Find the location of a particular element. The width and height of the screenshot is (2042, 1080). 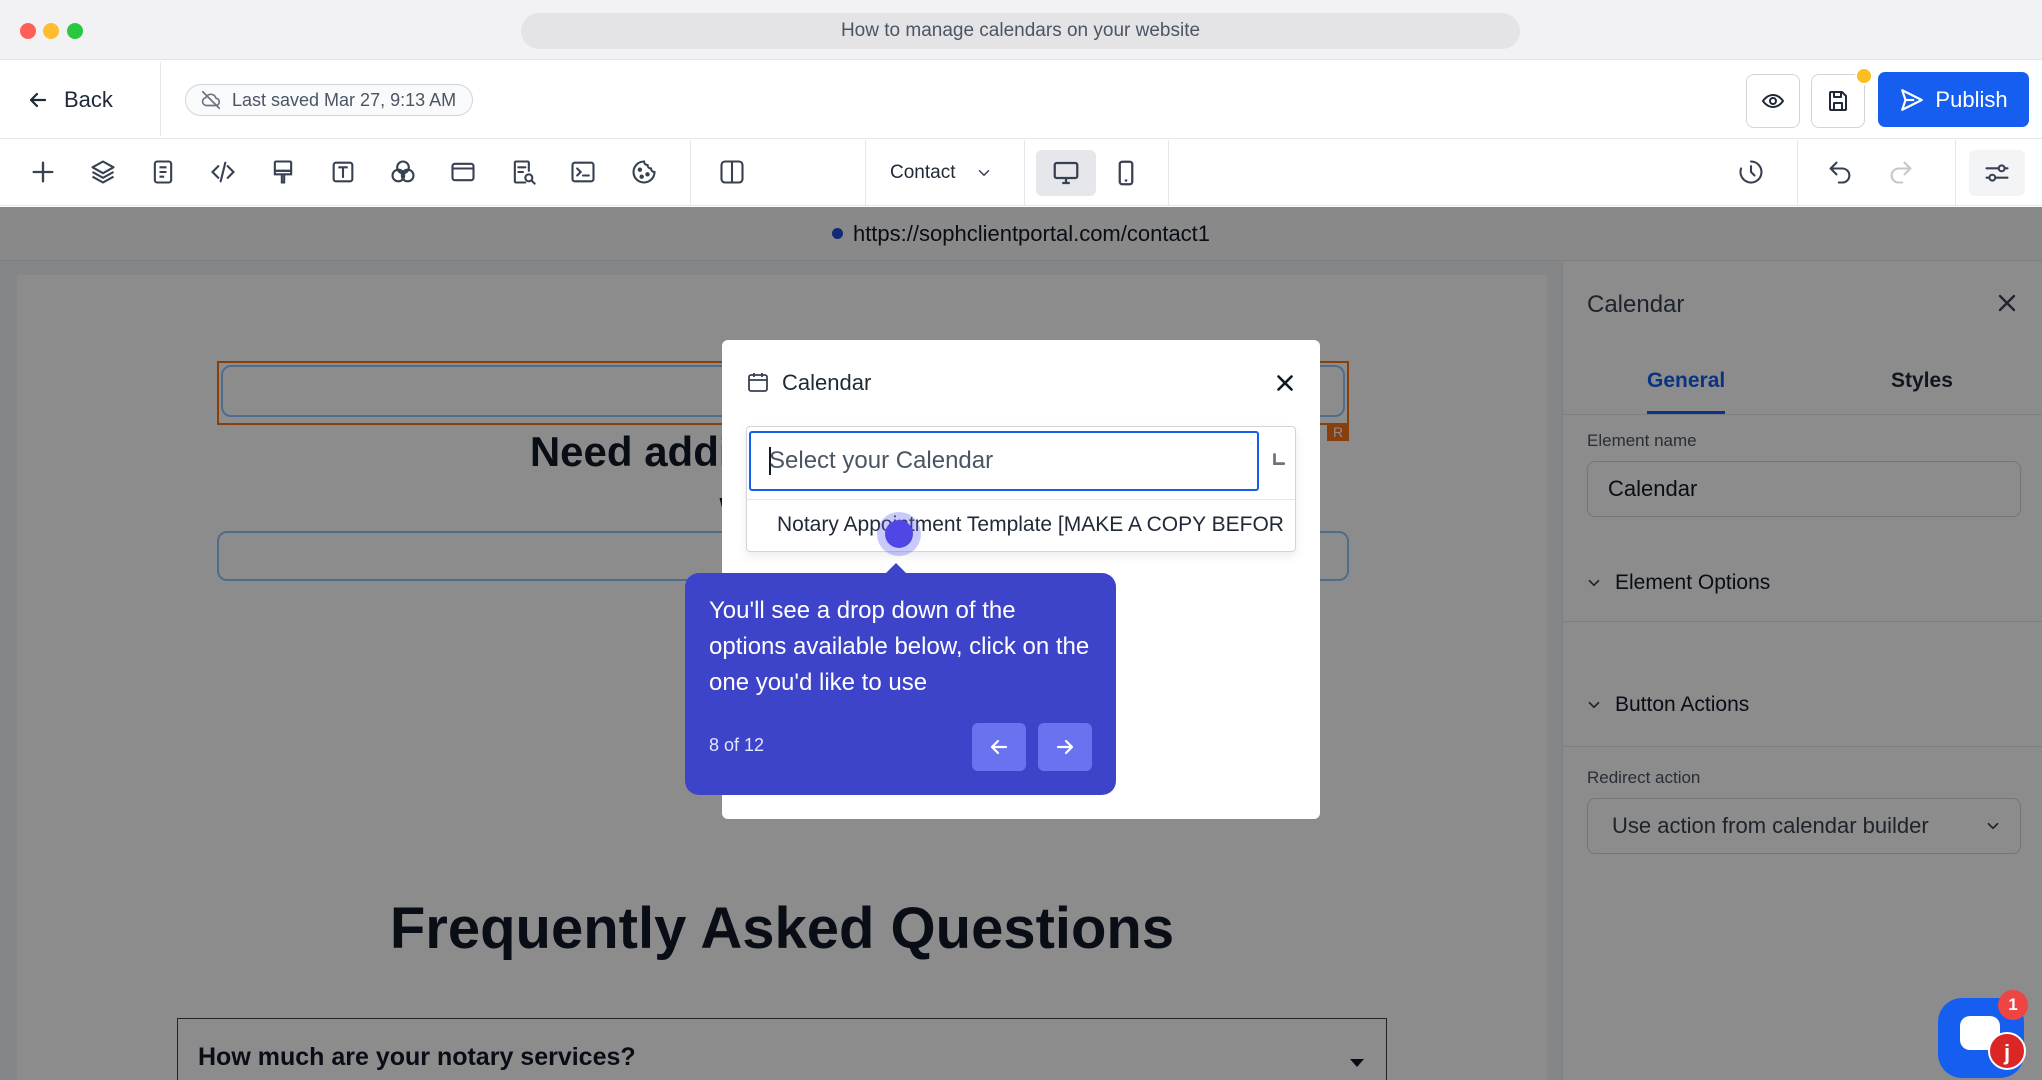

desktop-icon is located at coordinates (1066, 173).